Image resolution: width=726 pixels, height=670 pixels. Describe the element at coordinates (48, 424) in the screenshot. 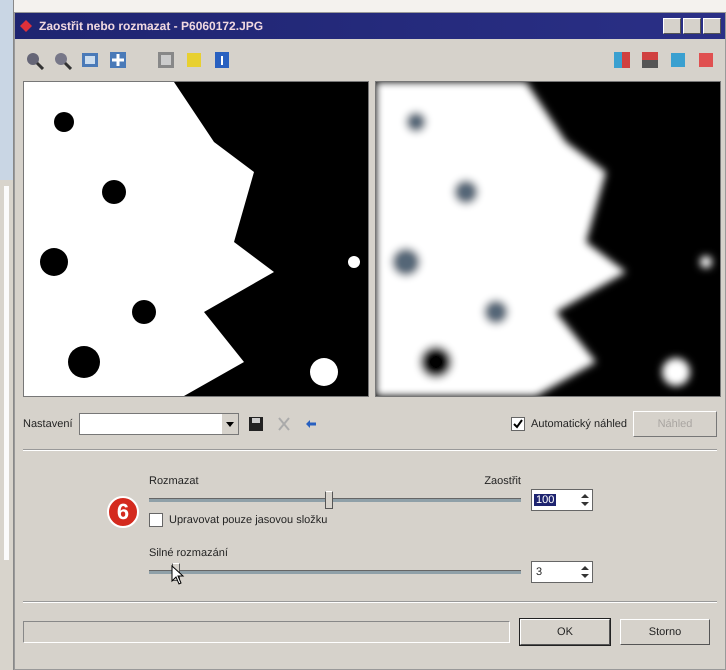

I see `field-label: Nastavení` at that location.